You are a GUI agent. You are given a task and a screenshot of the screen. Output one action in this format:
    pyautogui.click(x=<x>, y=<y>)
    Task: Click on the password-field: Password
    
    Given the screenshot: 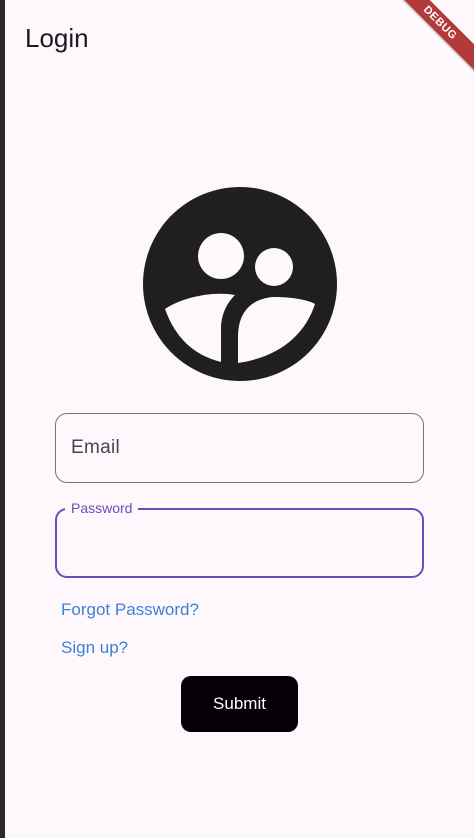 What is the action you would take?
    pyautogui.click(x=239, y=539)
    